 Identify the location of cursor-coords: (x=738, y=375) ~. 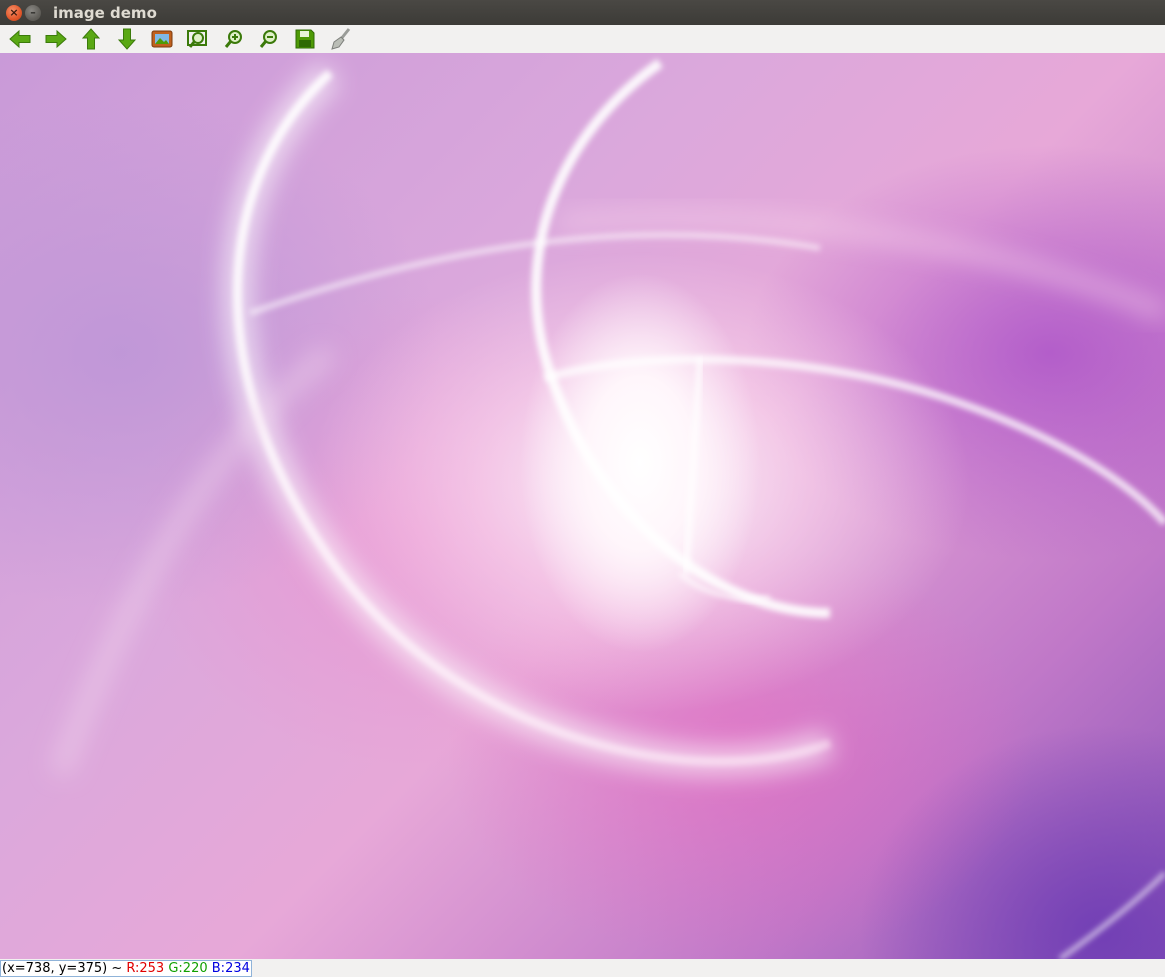
(64, 968).